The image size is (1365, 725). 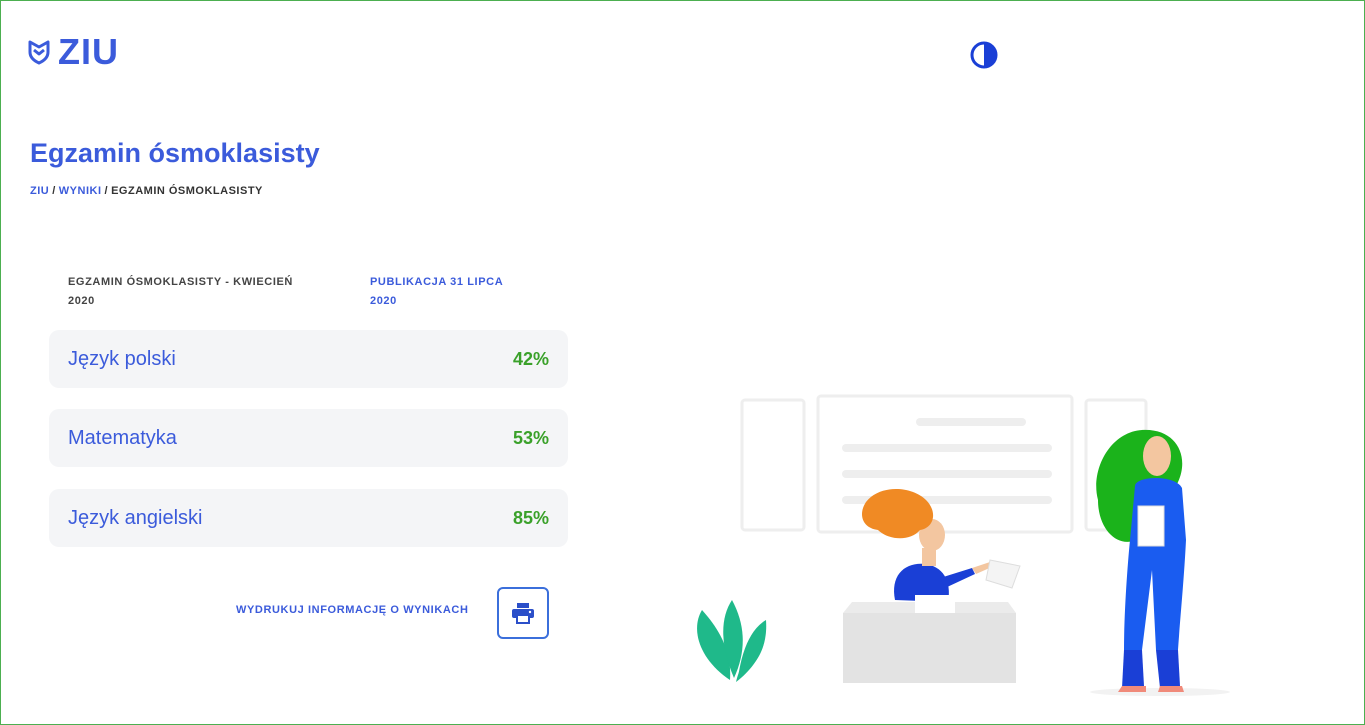 What do you see at coordinates (984, 55) in the screenshot?
I see `contrast-icon` at bounding box center [984, 55].